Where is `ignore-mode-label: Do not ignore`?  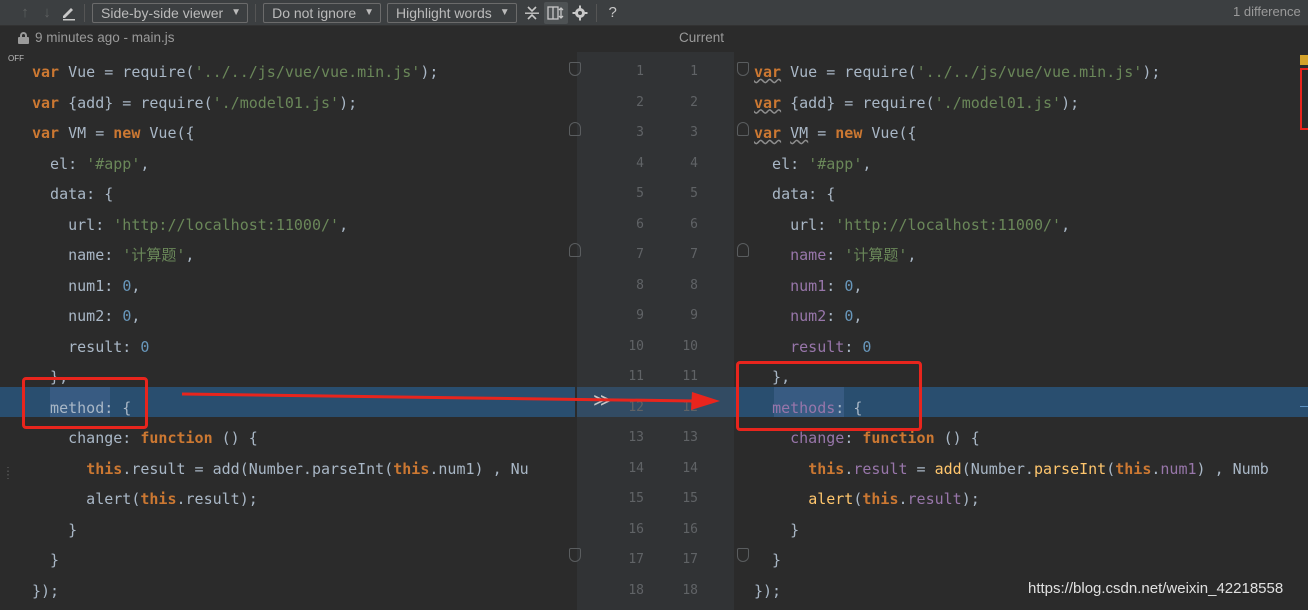
ignore-mode-label: Do not ignore is located at coordinates (314, 12).